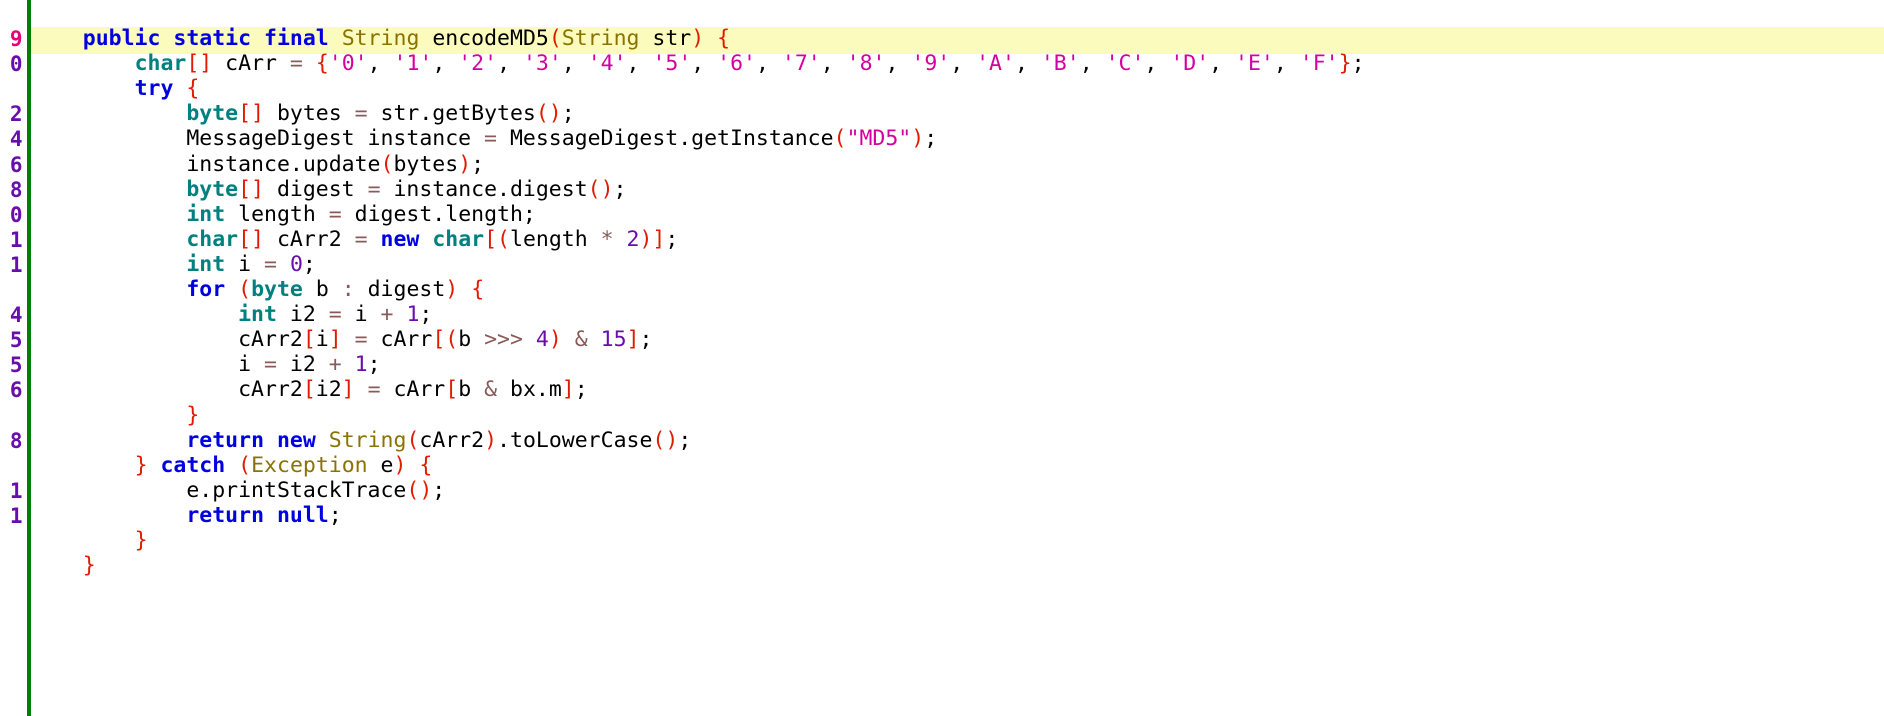  What do you see at coordinates (245, 264) in the screenshot?
I see `code-token-id: i` at bounding box center [245, 264].